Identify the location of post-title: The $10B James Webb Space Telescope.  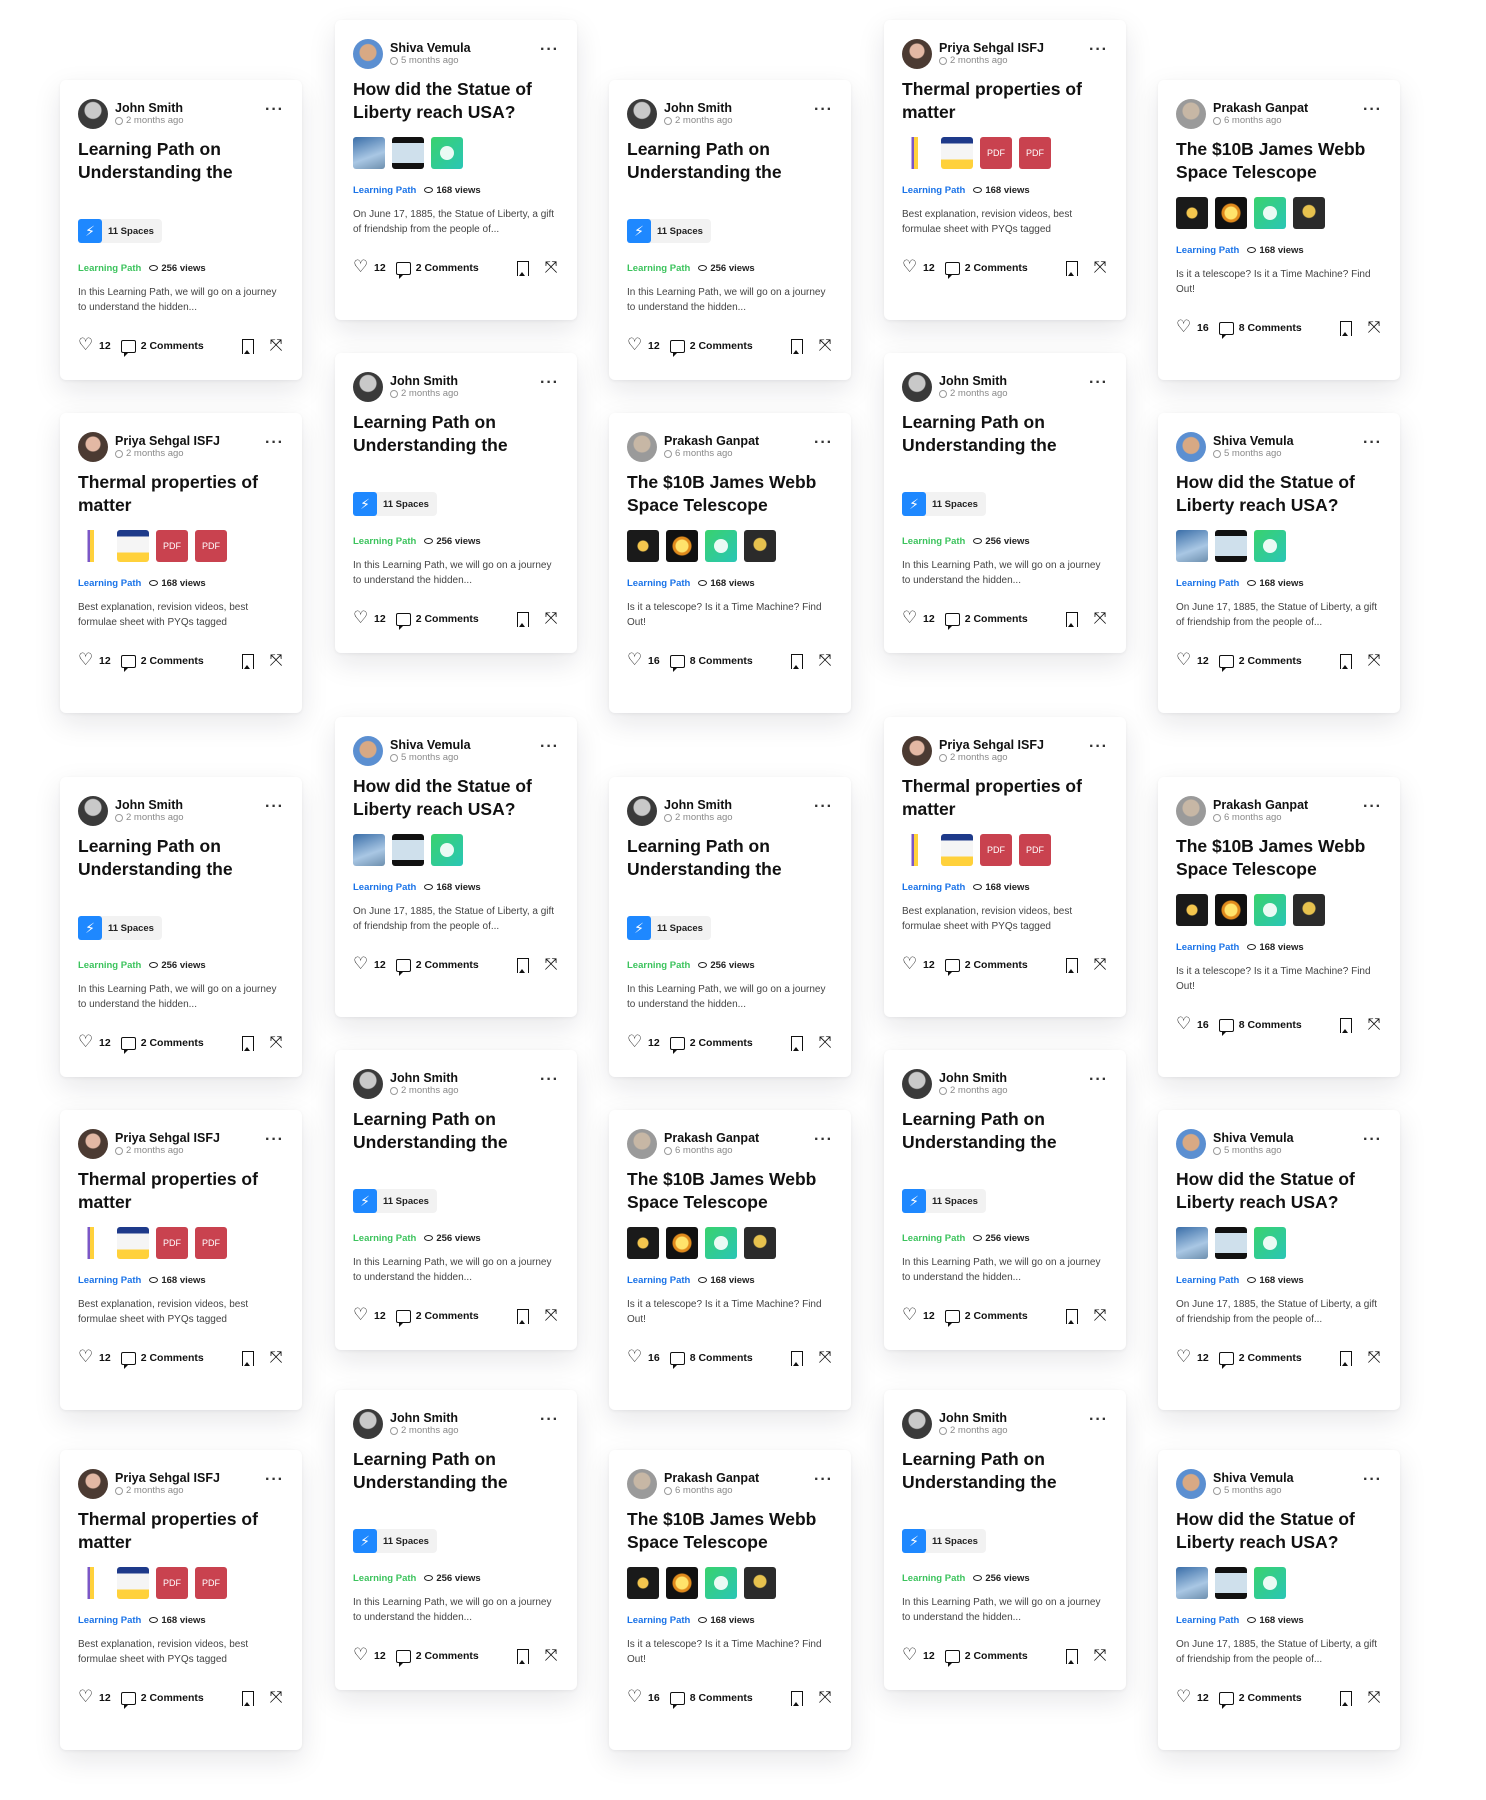
(1279, 161).